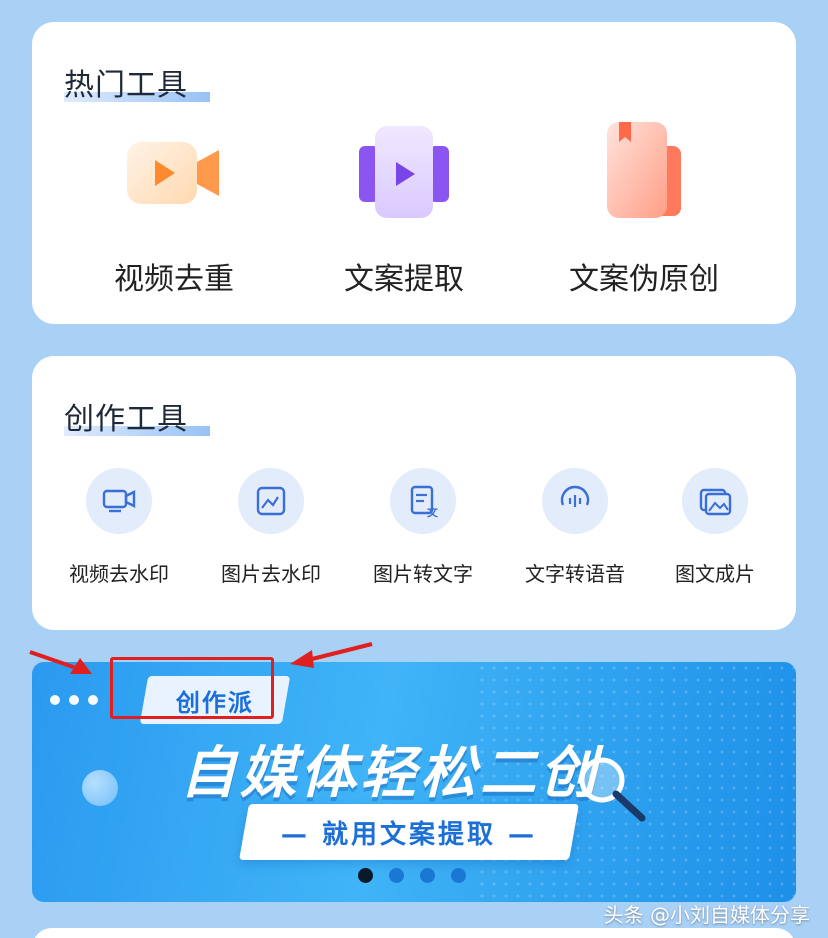  I want to click on creation-tools-title: 创作工具, so click(137, 416).